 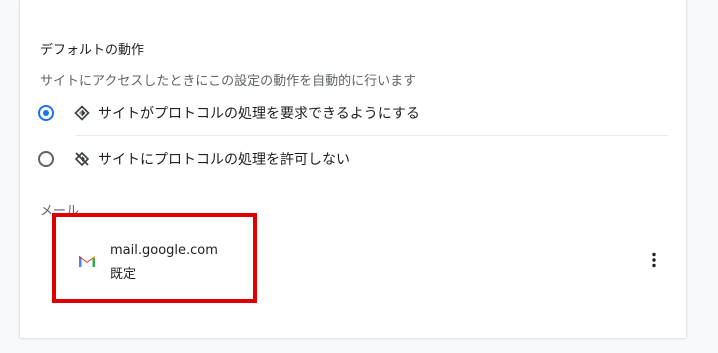 What do you see at coordinates (372, 135) in the screenshot?
I see `divider` at bounding box center [372, 135].